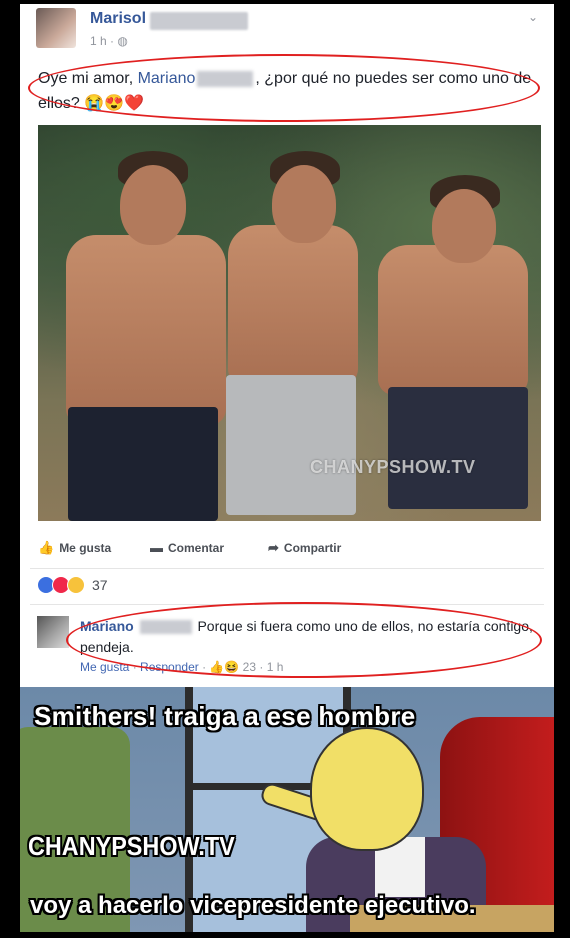 The height and width of the screenshot is (938, 570). I want to click on post-time: 1 h ·, so click(103, 41).